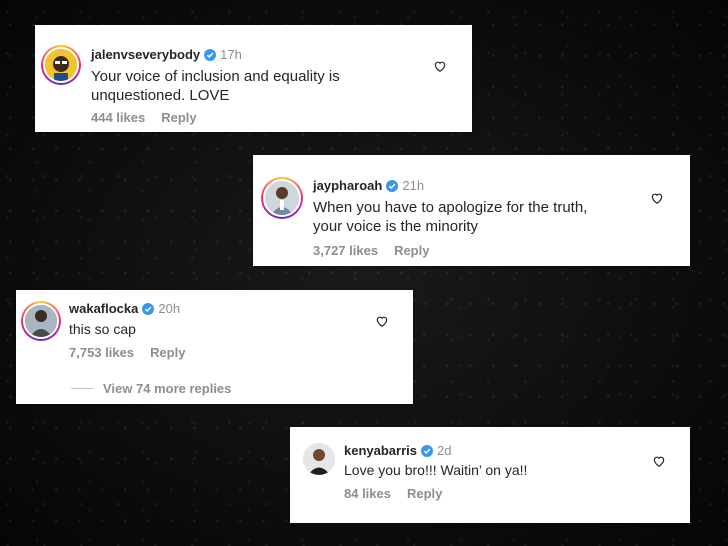 This screenshot has width=728, height=546. I want to click on view-replies-label: View 74 more replies, so click(167, 388).